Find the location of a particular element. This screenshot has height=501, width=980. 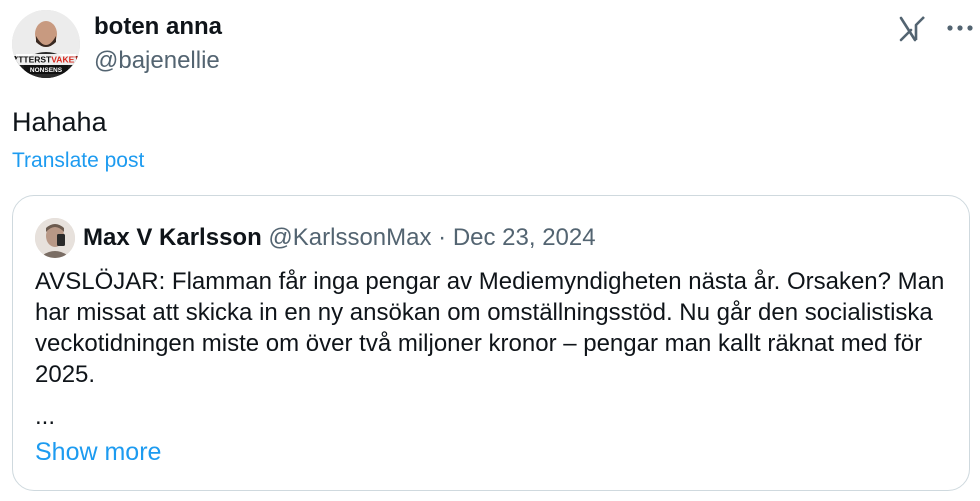

quoted-author-avatar is located at coordinates (55, 238).